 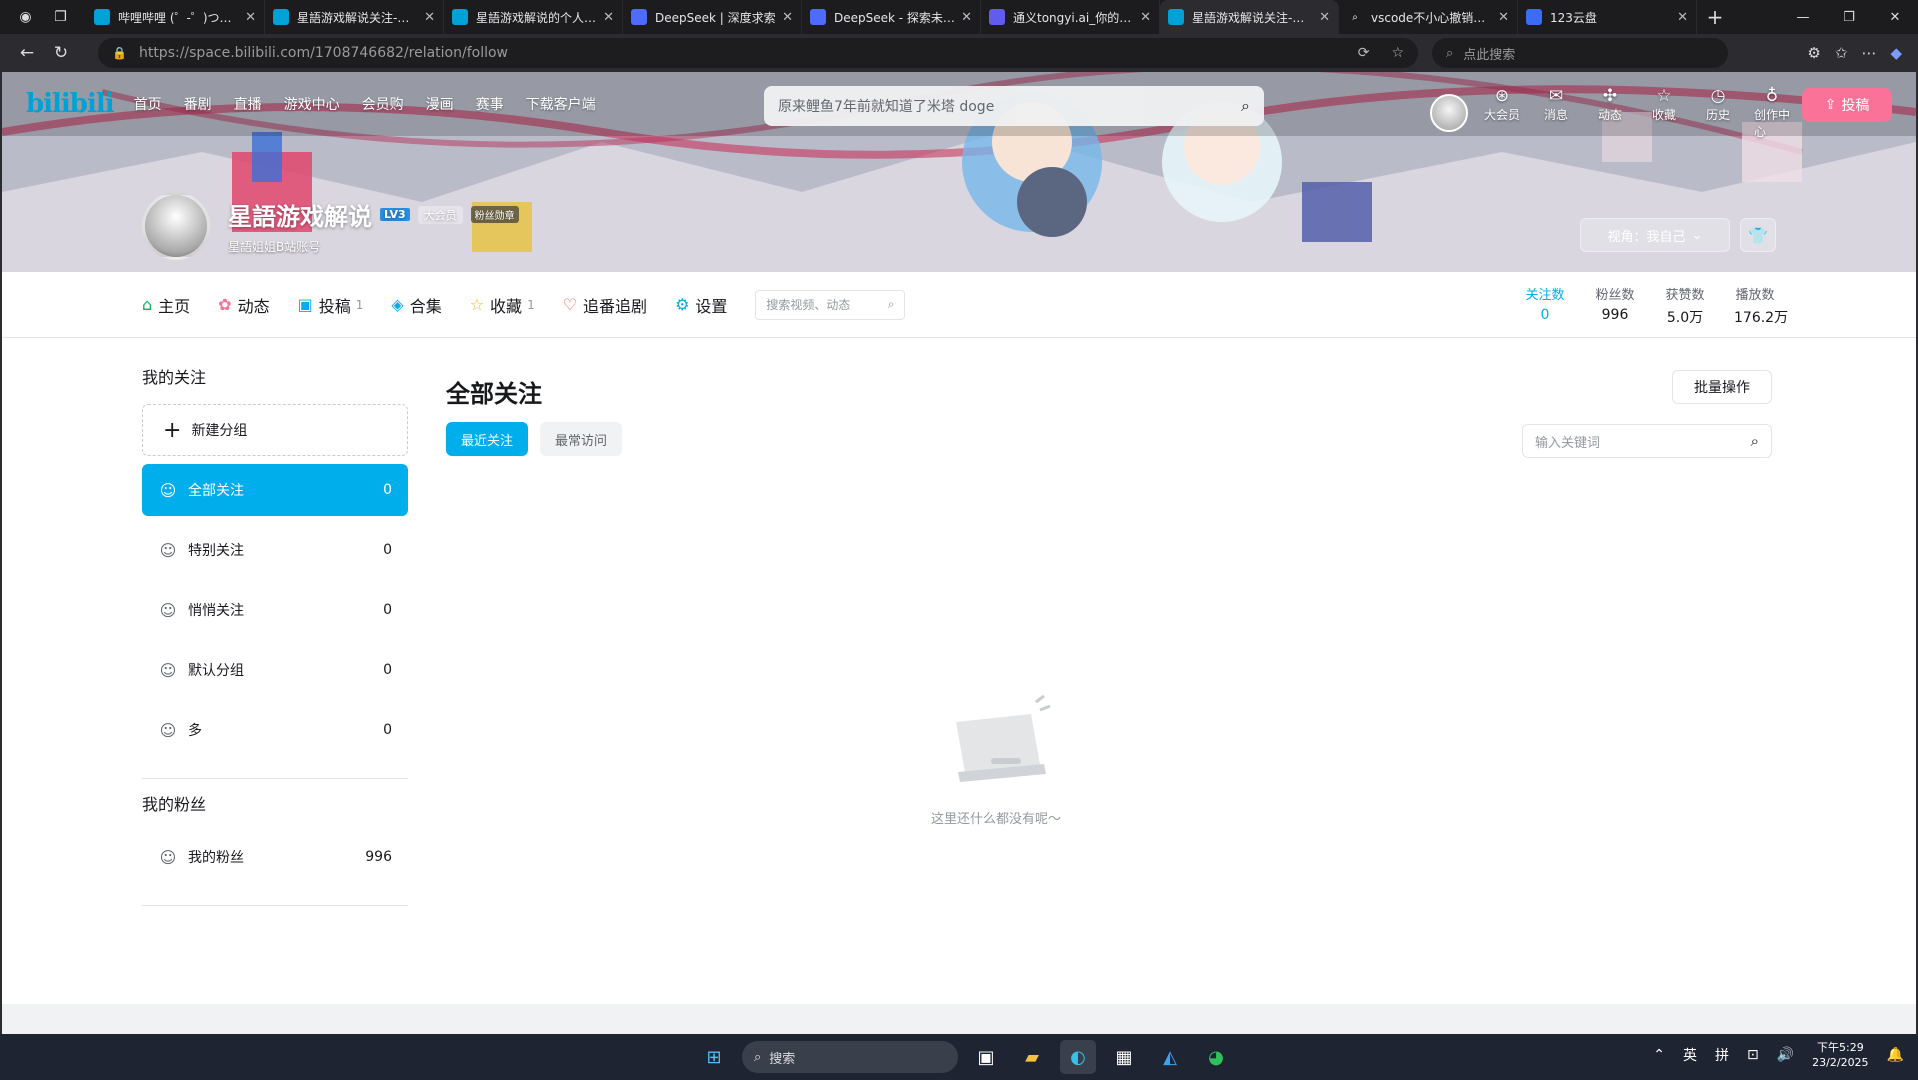 What do you see at coordinates (714, 1057) in the screenshot?
I see `start-icon: ⊞` at bounding box center [714, 1057].